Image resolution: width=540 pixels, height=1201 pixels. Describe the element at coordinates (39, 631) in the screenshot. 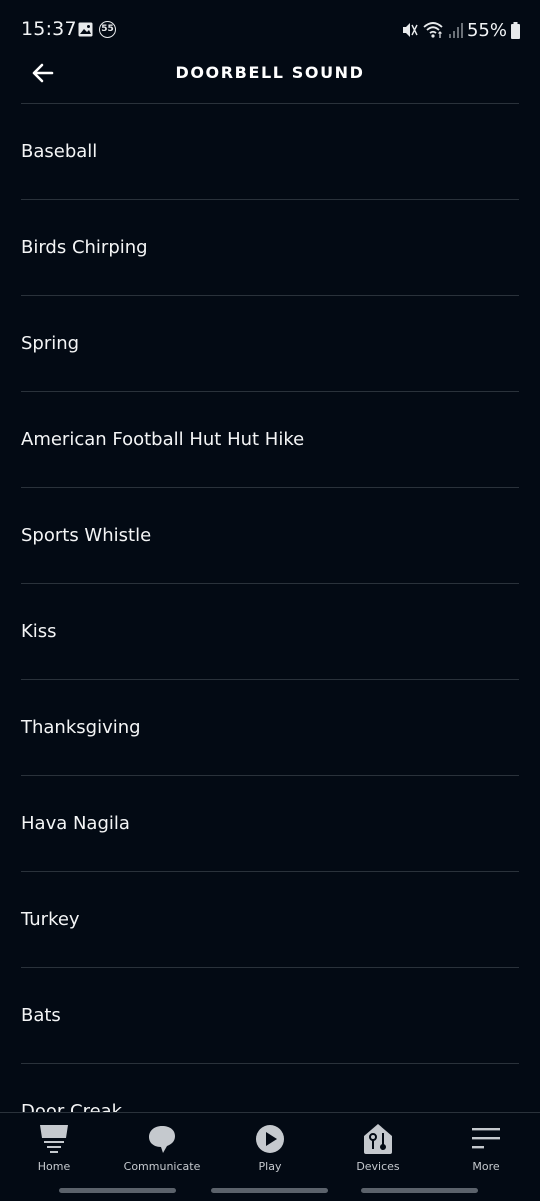

I see `sound-label: Kiss` at that location.